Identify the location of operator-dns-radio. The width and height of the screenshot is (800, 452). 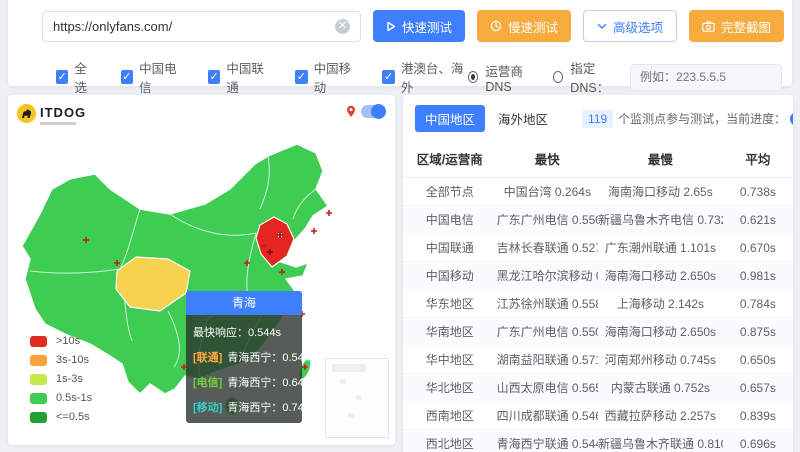
(473, 77).